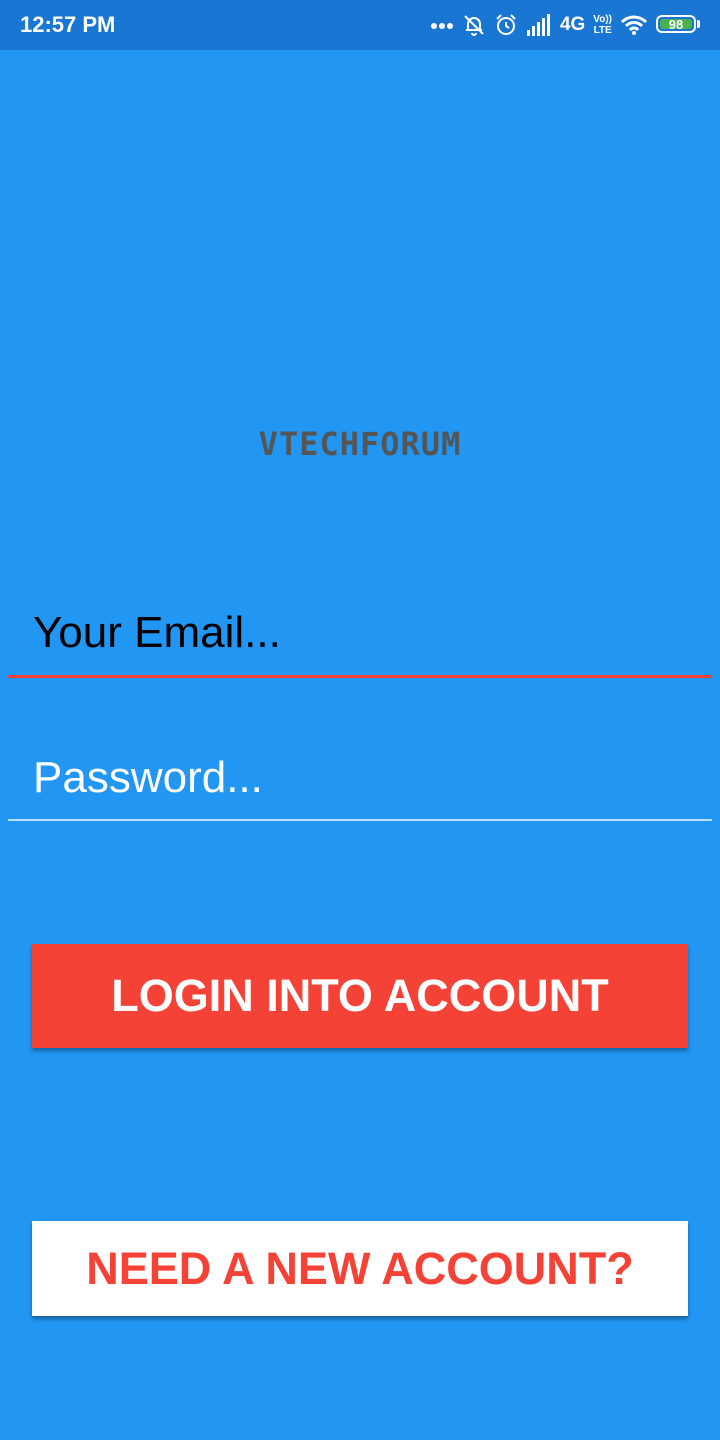 The width and height of the screenshot is (720, 1440). I want to click on login-button: LOGIN INTO ACCOUNT, so click(360, 996).